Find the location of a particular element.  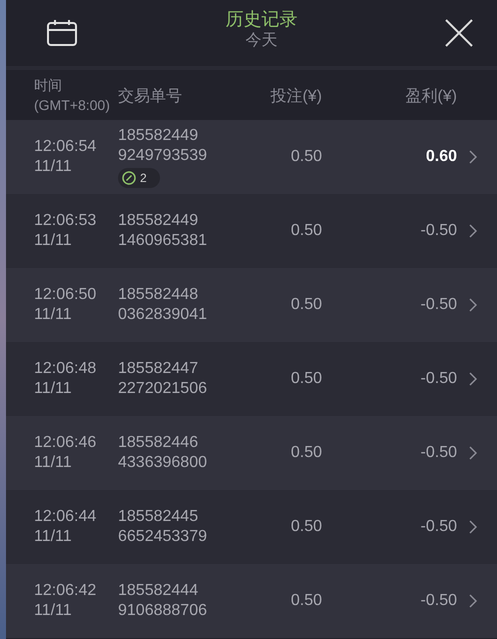

history-row: 12:06:50 11/11 185582448 0362839041 0.50 -0.50 is located at coordinates (251, 305).